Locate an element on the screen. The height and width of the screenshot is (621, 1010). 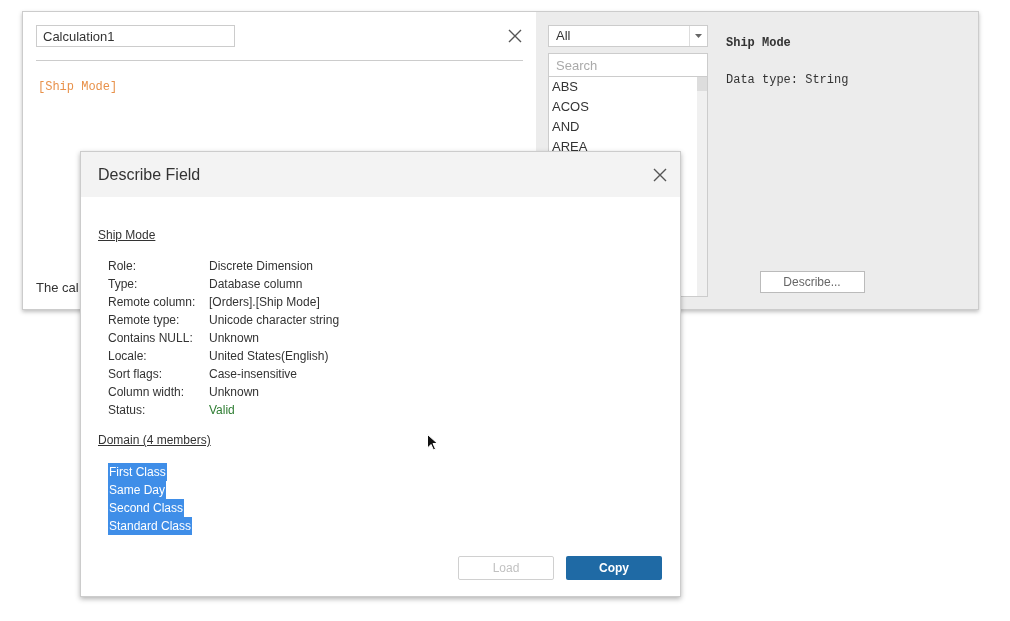
search-field: Search is located at coordinates (628, 65).